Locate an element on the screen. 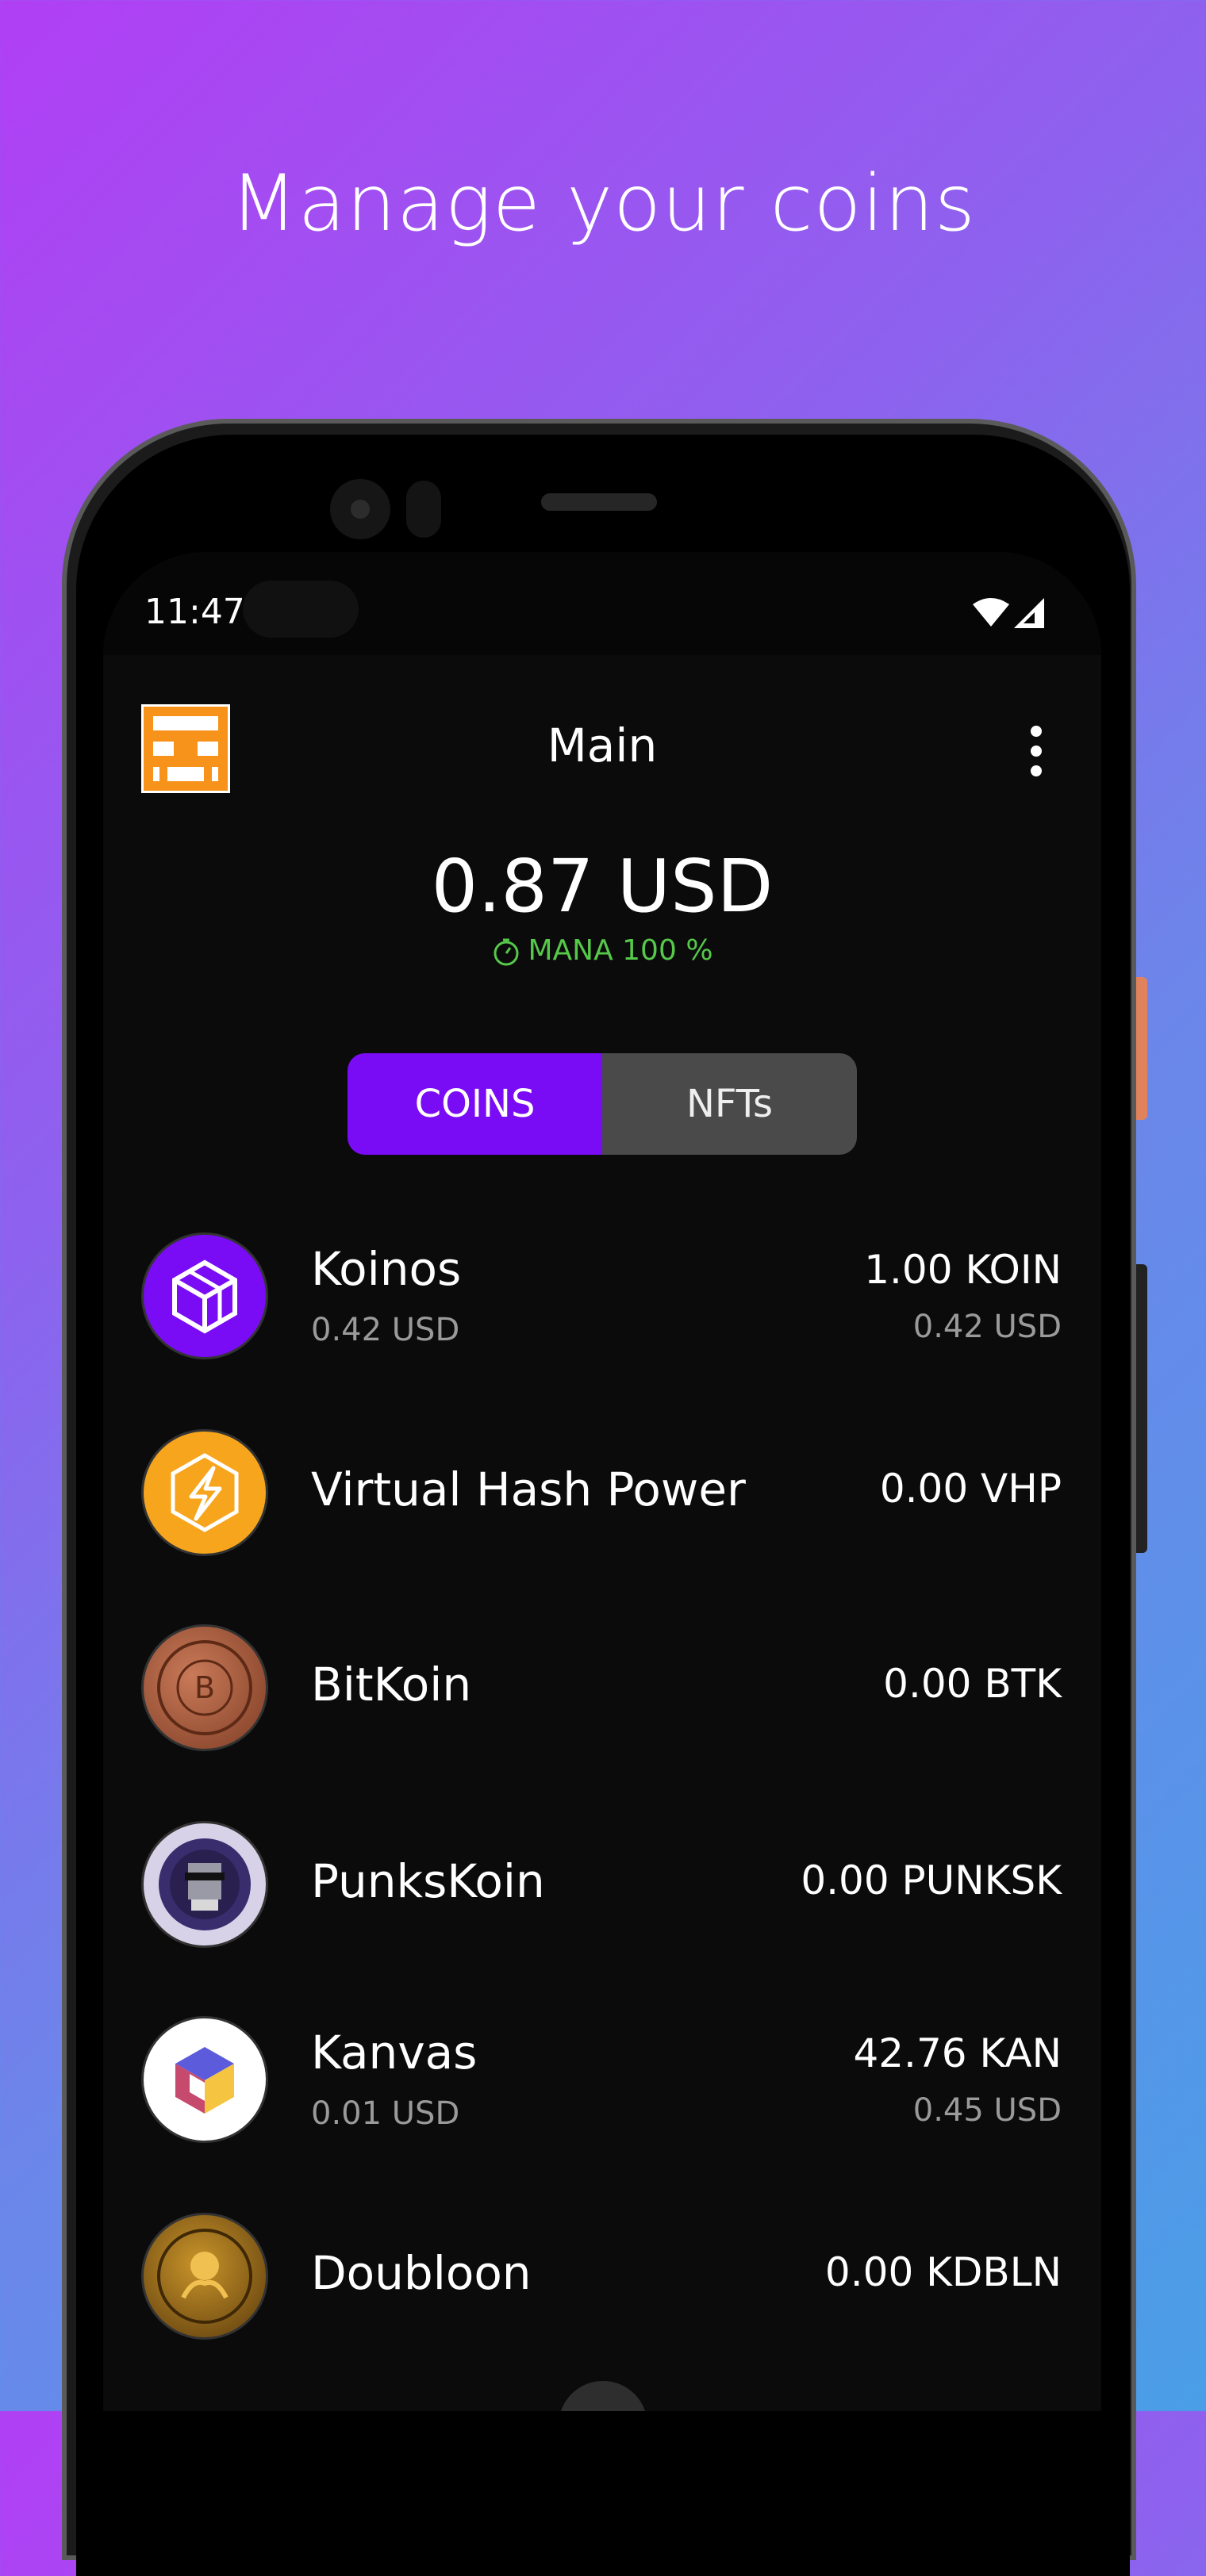  coin-amount: 0.00 BTK is located at coordinates (972, 1684).